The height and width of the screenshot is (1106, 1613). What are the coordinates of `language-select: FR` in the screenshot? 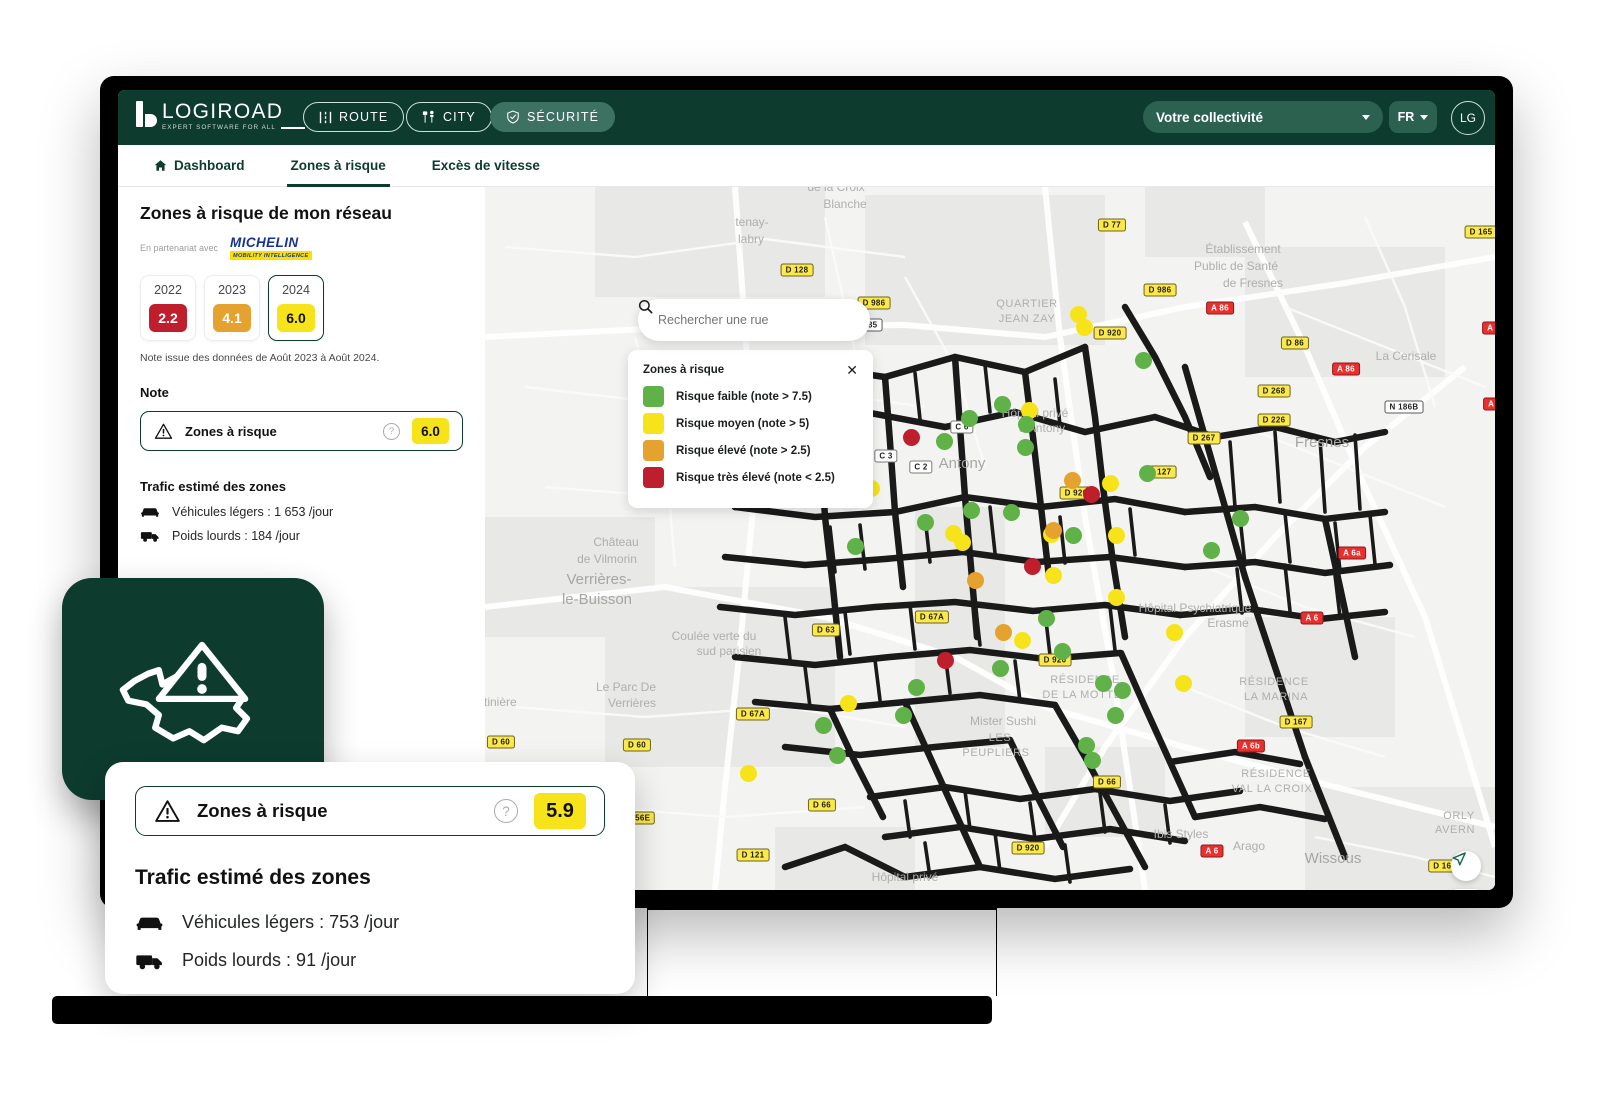 It's located at (1413, 117).